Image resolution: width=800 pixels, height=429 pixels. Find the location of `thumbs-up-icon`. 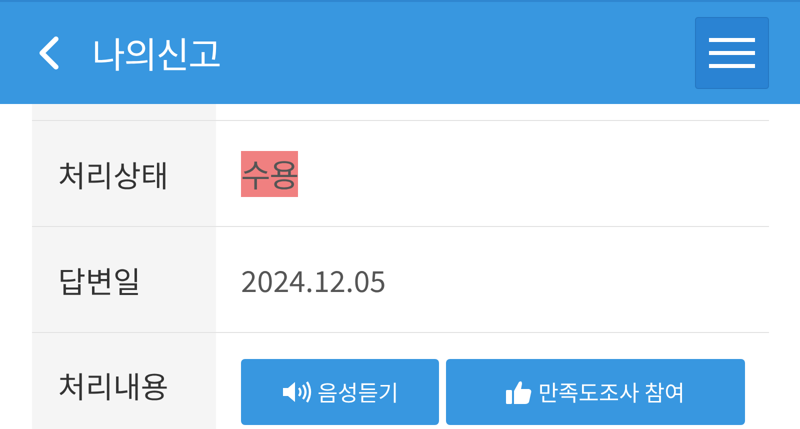

thumbs-up-icon is located at coordinates (519, 392).